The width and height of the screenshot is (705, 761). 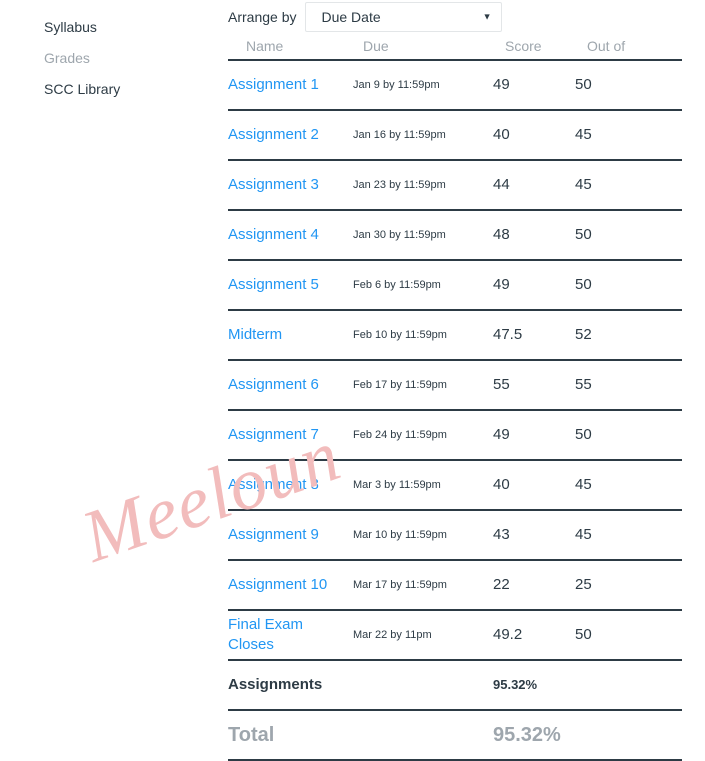 What do you see at coordinates (423, 385) in the screenshot?
I see `assignment-due-date: Feb 17 by 11:59pm` at bounding box center [423, 385].